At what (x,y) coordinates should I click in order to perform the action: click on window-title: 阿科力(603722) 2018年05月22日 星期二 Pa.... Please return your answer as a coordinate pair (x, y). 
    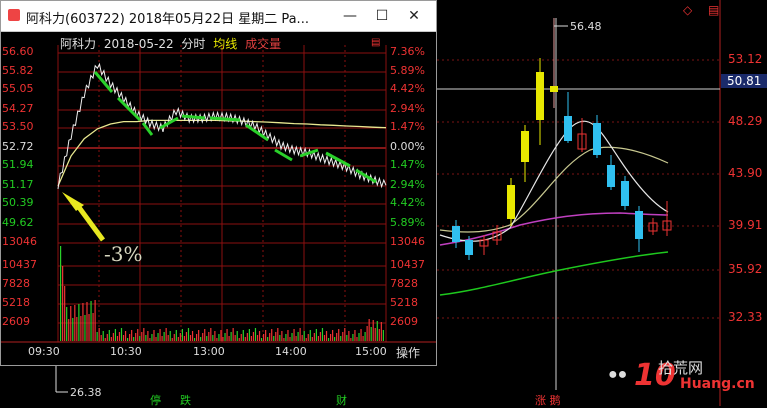
    Looking at the image, I should click on (167, 19).